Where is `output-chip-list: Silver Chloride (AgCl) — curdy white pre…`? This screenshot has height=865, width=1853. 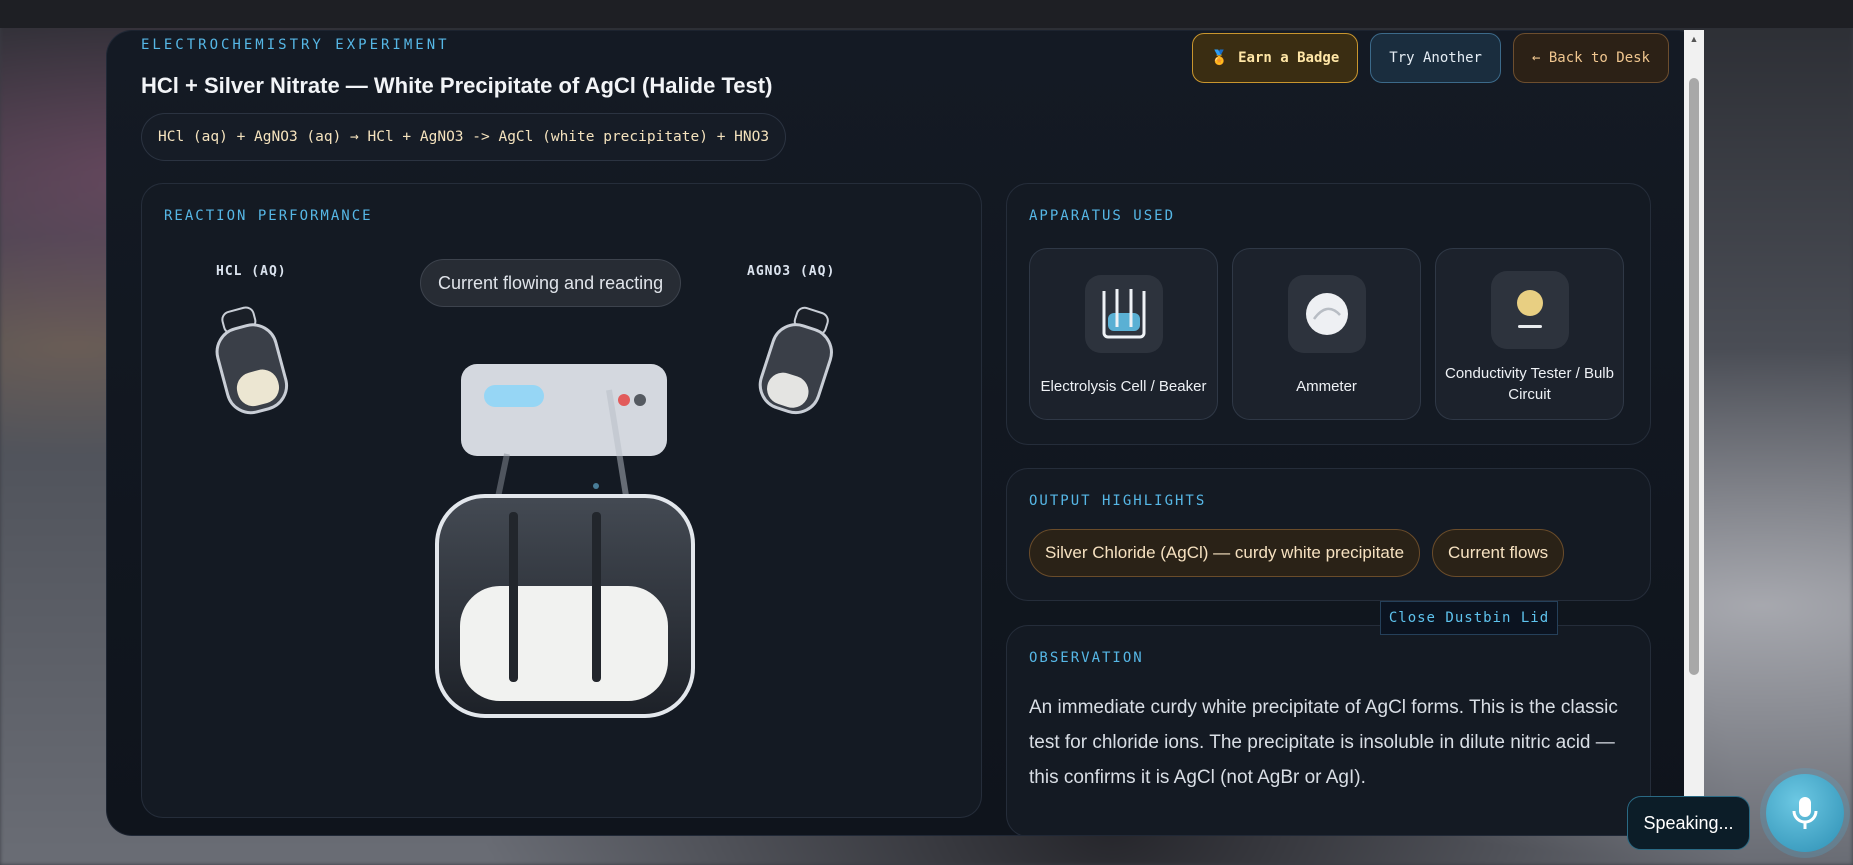
output-chip-list: Silver Chloride (AgCl) — curdy white pre… is located at coordinates (1297, 553).